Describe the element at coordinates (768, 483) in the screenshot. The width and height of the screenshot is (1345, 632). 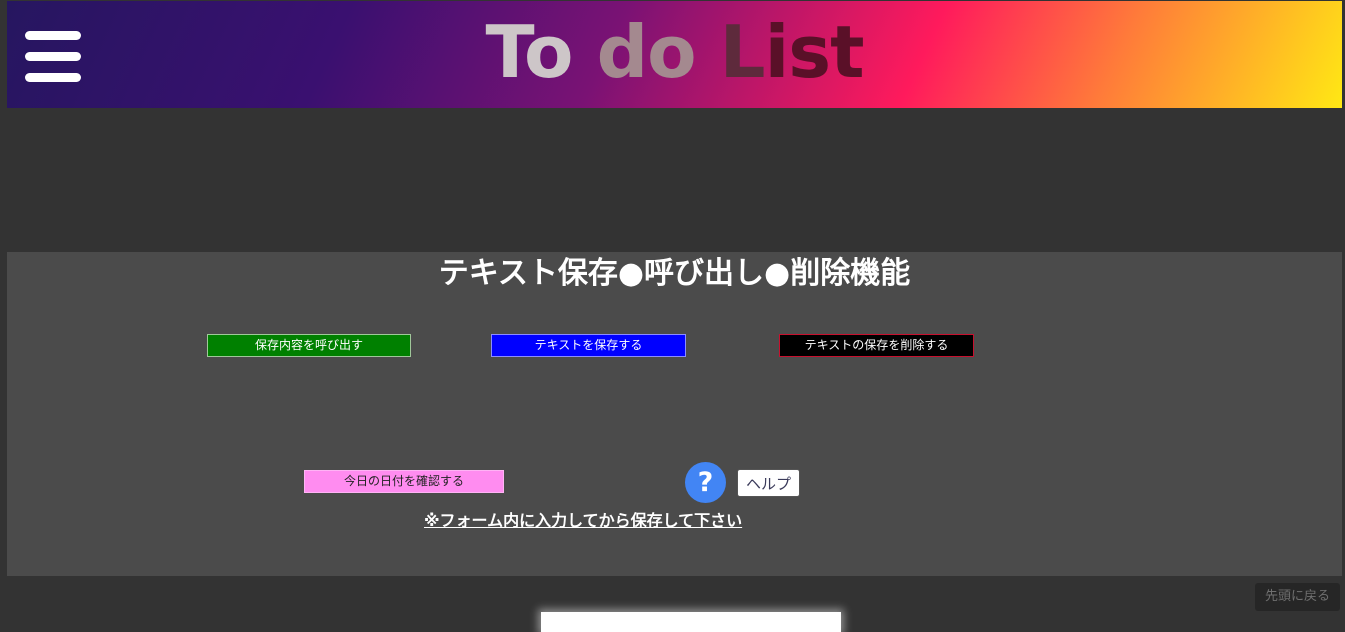
I see `help-button: ヘルプ` at that location.